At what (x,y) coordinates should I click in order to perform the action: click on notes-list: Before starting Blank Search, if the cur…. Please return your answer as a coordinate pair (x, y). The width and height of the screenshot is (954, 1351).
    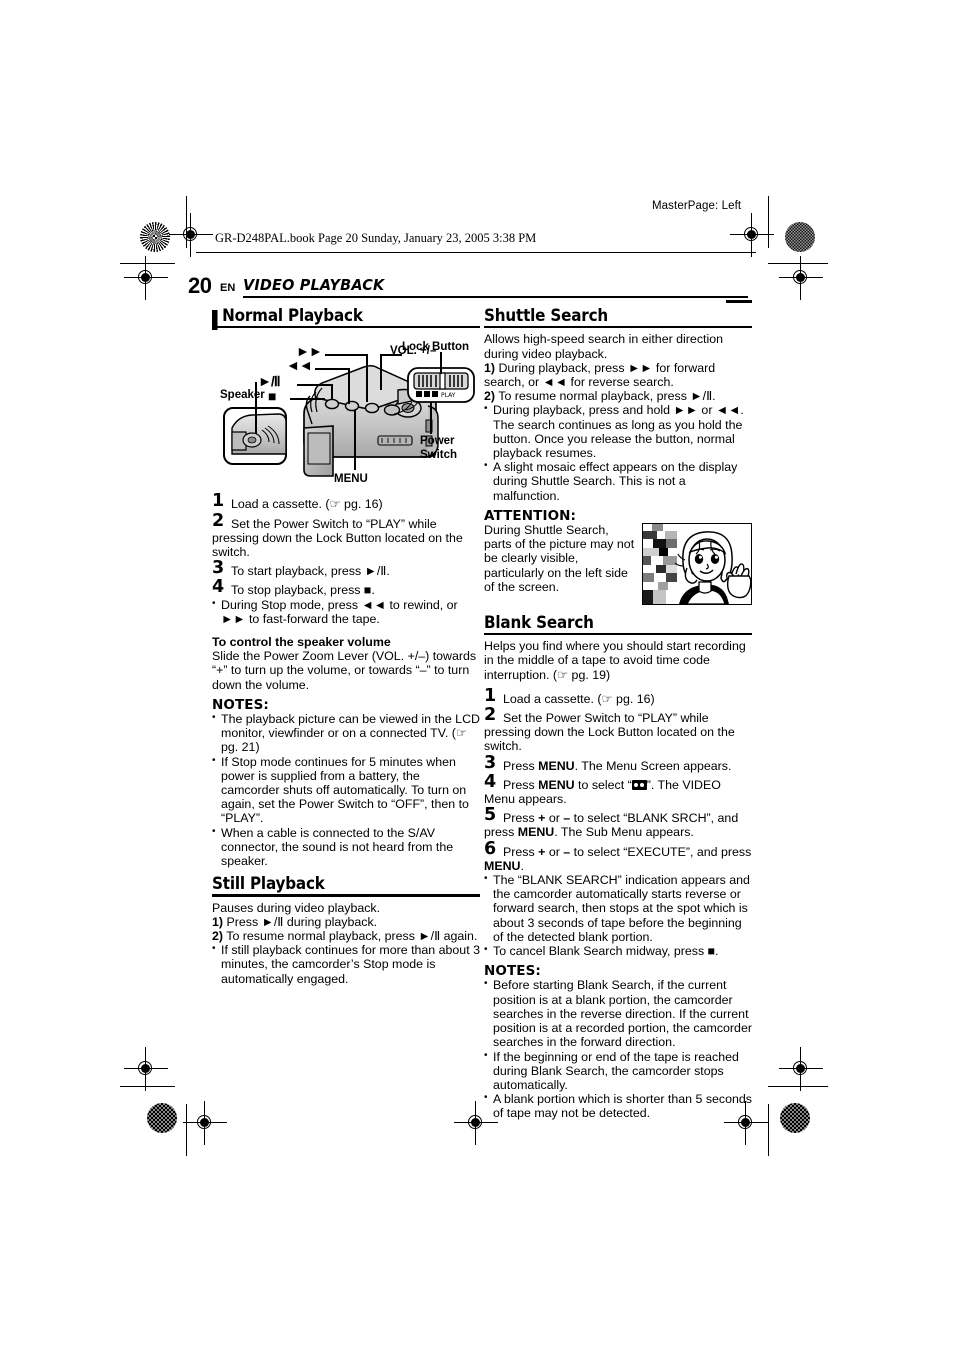
    Looking at the image, I should click on (618, 1048).